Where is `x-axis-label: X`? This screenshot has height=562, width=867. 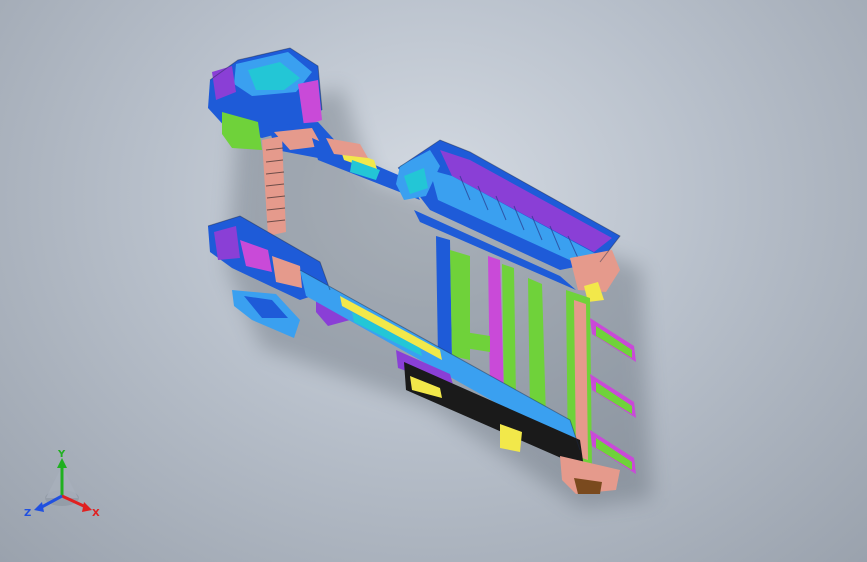
x-axis-label: X is located at coordinates (96, 513).